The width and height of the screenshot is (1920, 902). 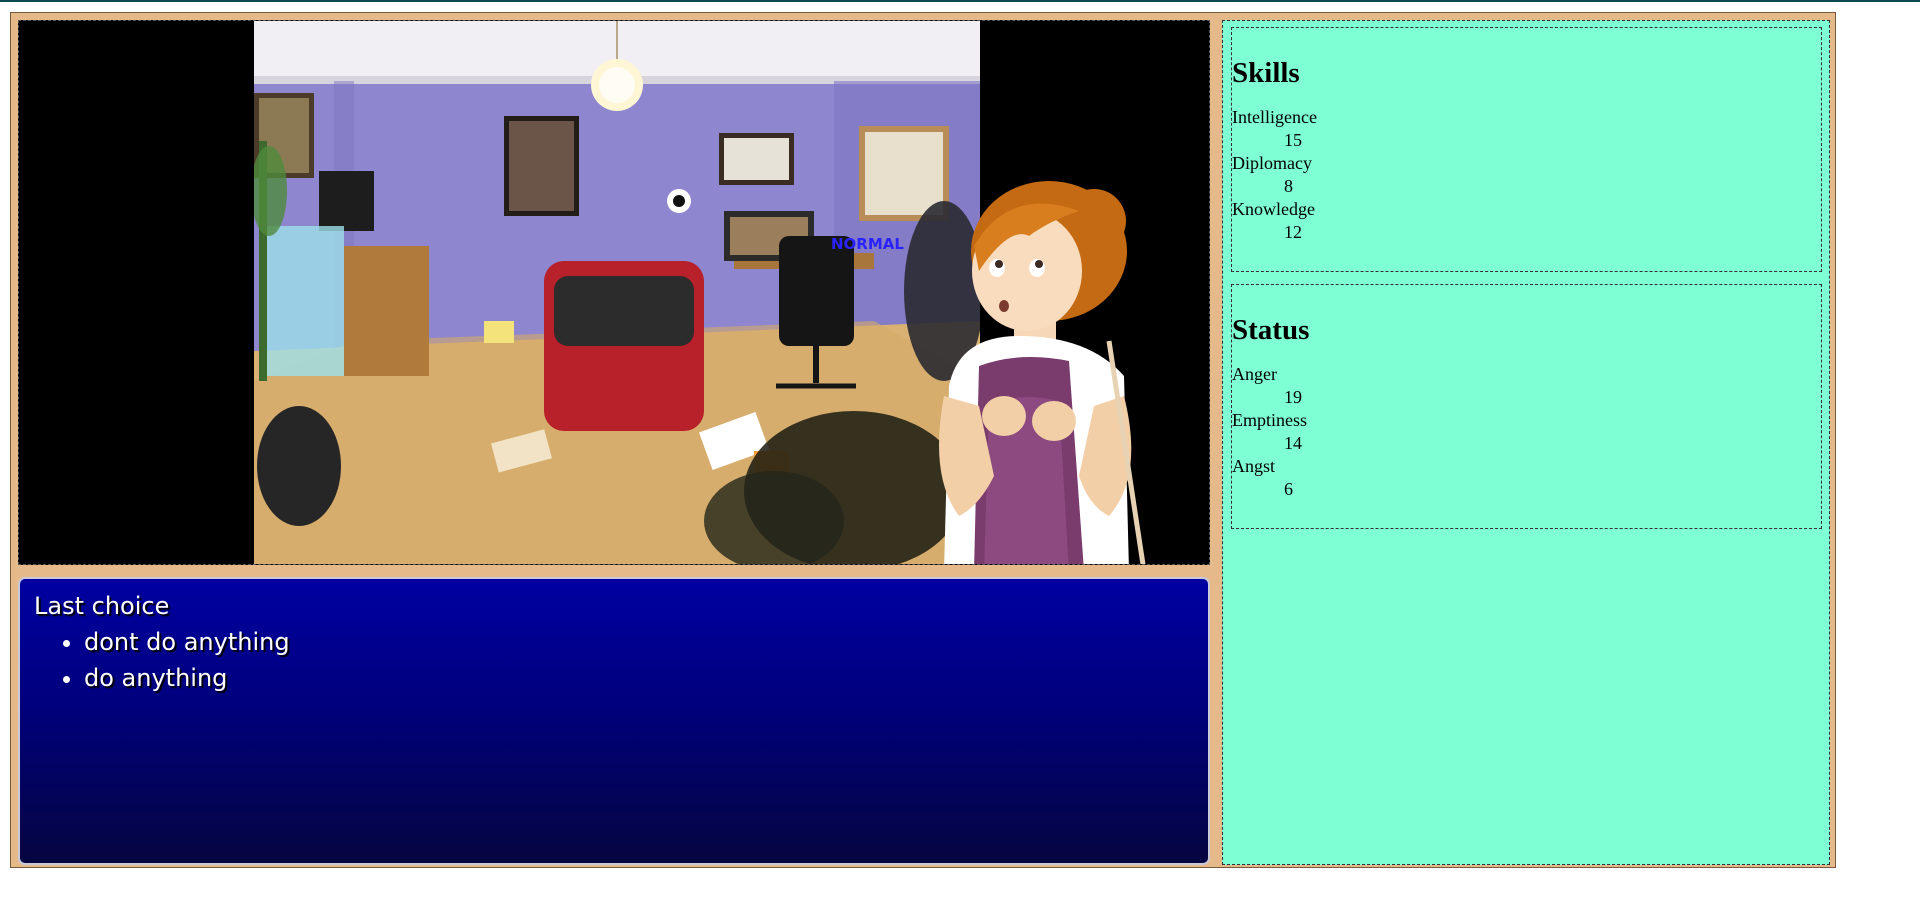 I want to click on status-name: Emptiness, so click(x=1269, y=420).